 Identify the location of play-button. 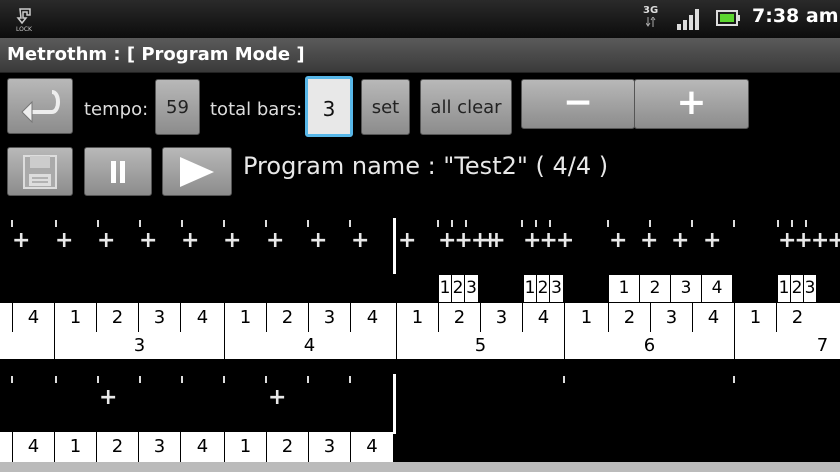
(197, 171).